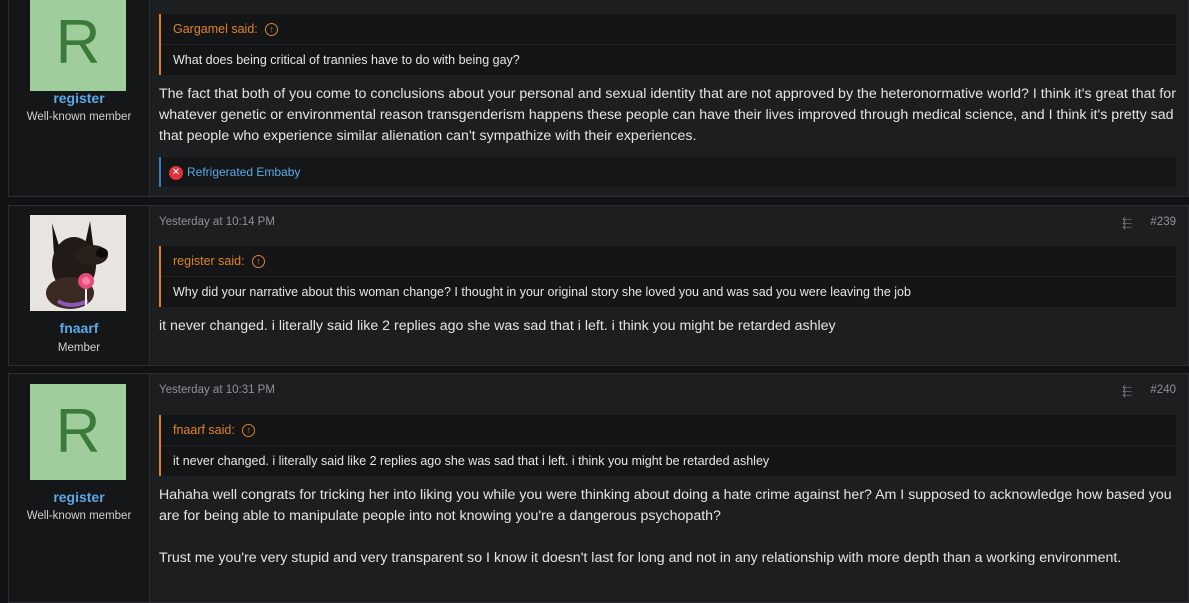 This screenshot has height=603, width=1189. I want to click on user-title: Member, so click(79, 348).